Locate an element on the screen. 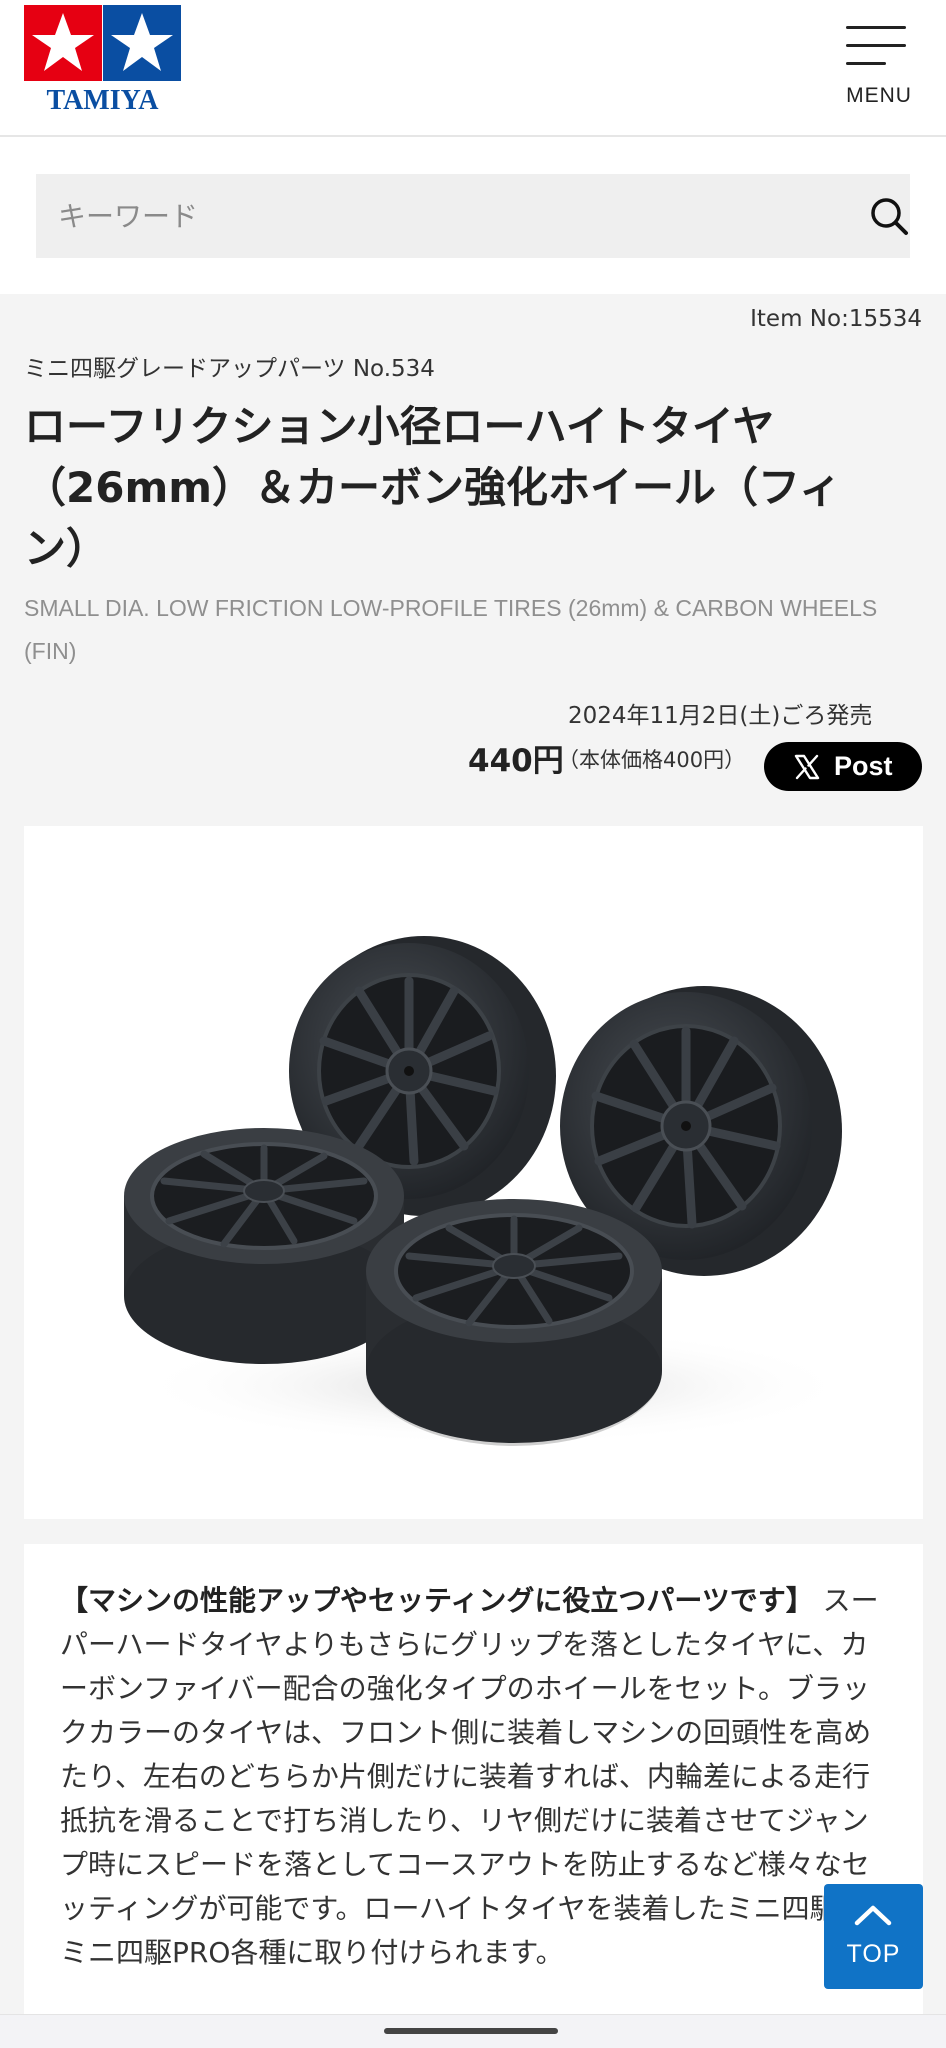  product-title-line: （26mm）＆カーボン強化ホイール（フィ is located at coordinates (433, 487).